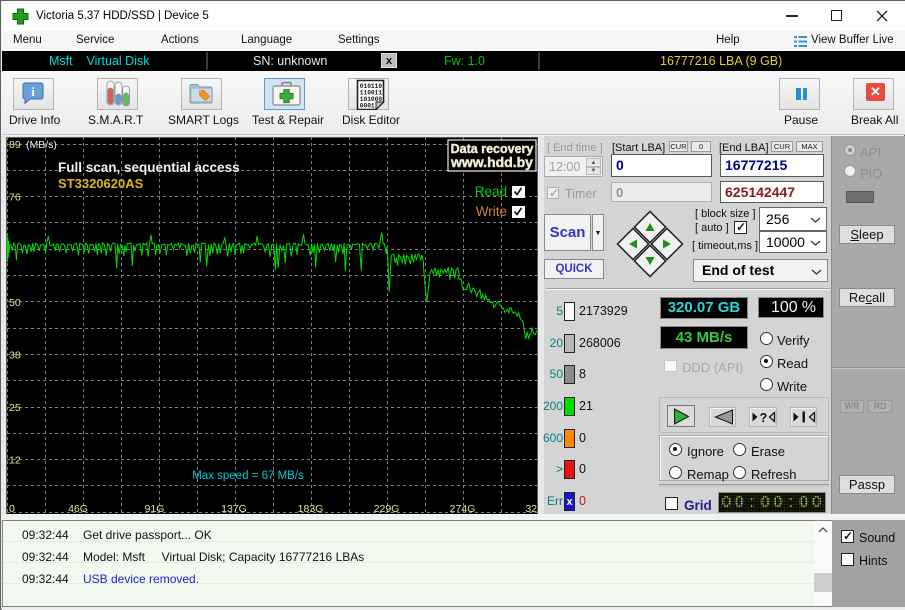 This screenshot has height=610, width=905. I want to click on svg-text: 76, so click(15, 198).